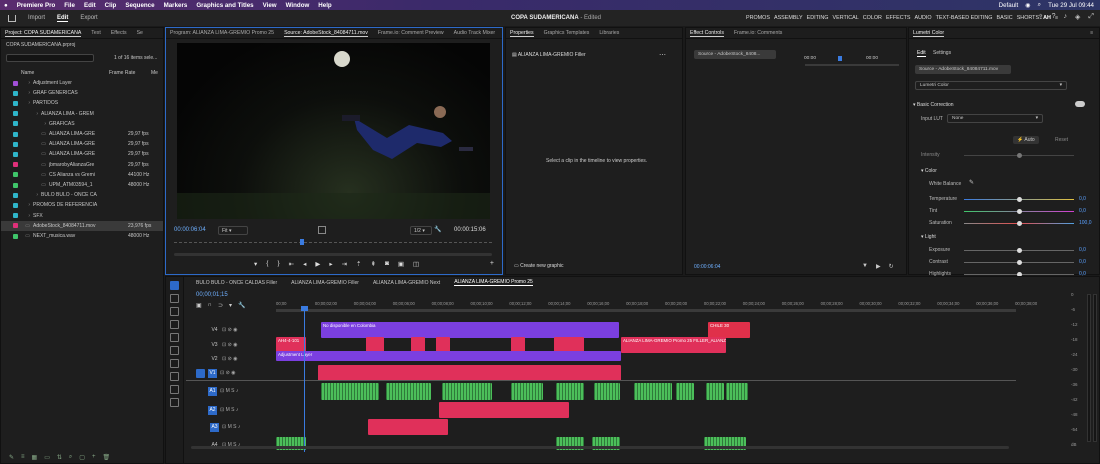  I want to click on panel-menu-icon: ≡, so click(1091, 33).